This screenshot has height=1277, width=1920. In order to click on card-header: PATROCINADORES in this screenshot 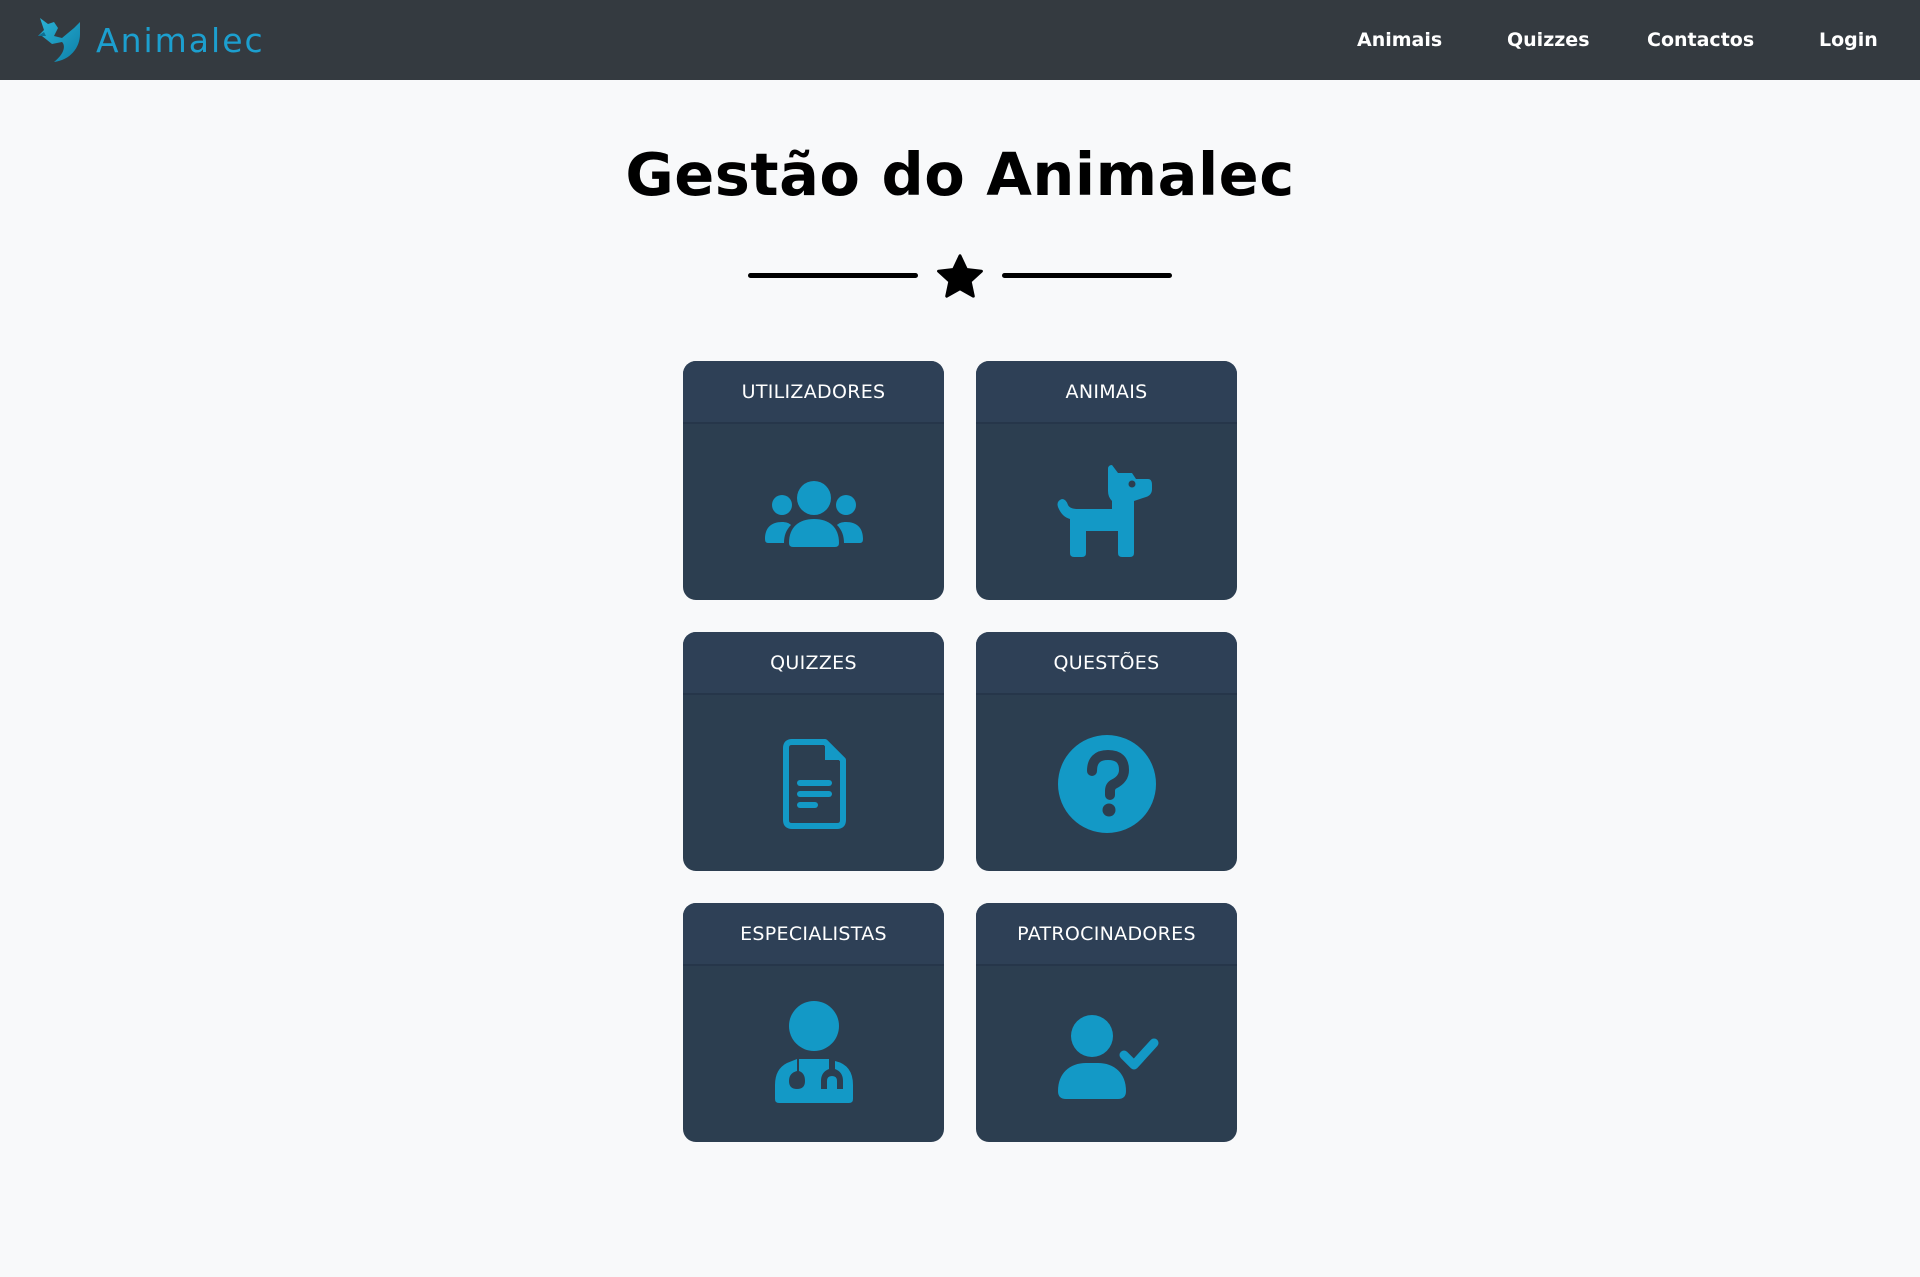, I will do `click(1106, 934)`.